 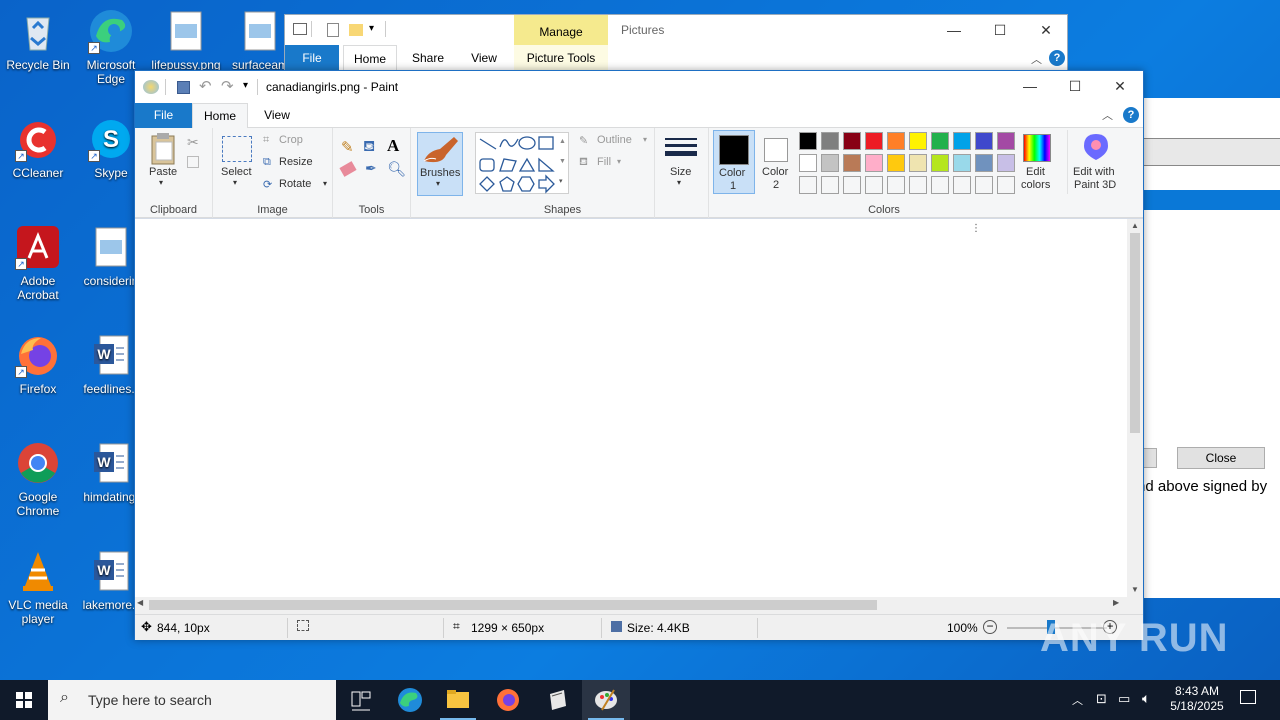 I want to click on eraser-icon, so click(x=348, y=169).